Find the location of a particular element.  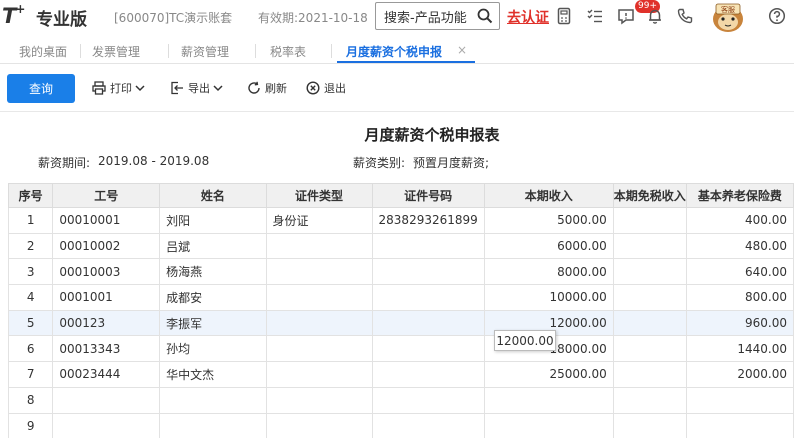

column-header-name: 姓名 is located at coordinates (213, 195).